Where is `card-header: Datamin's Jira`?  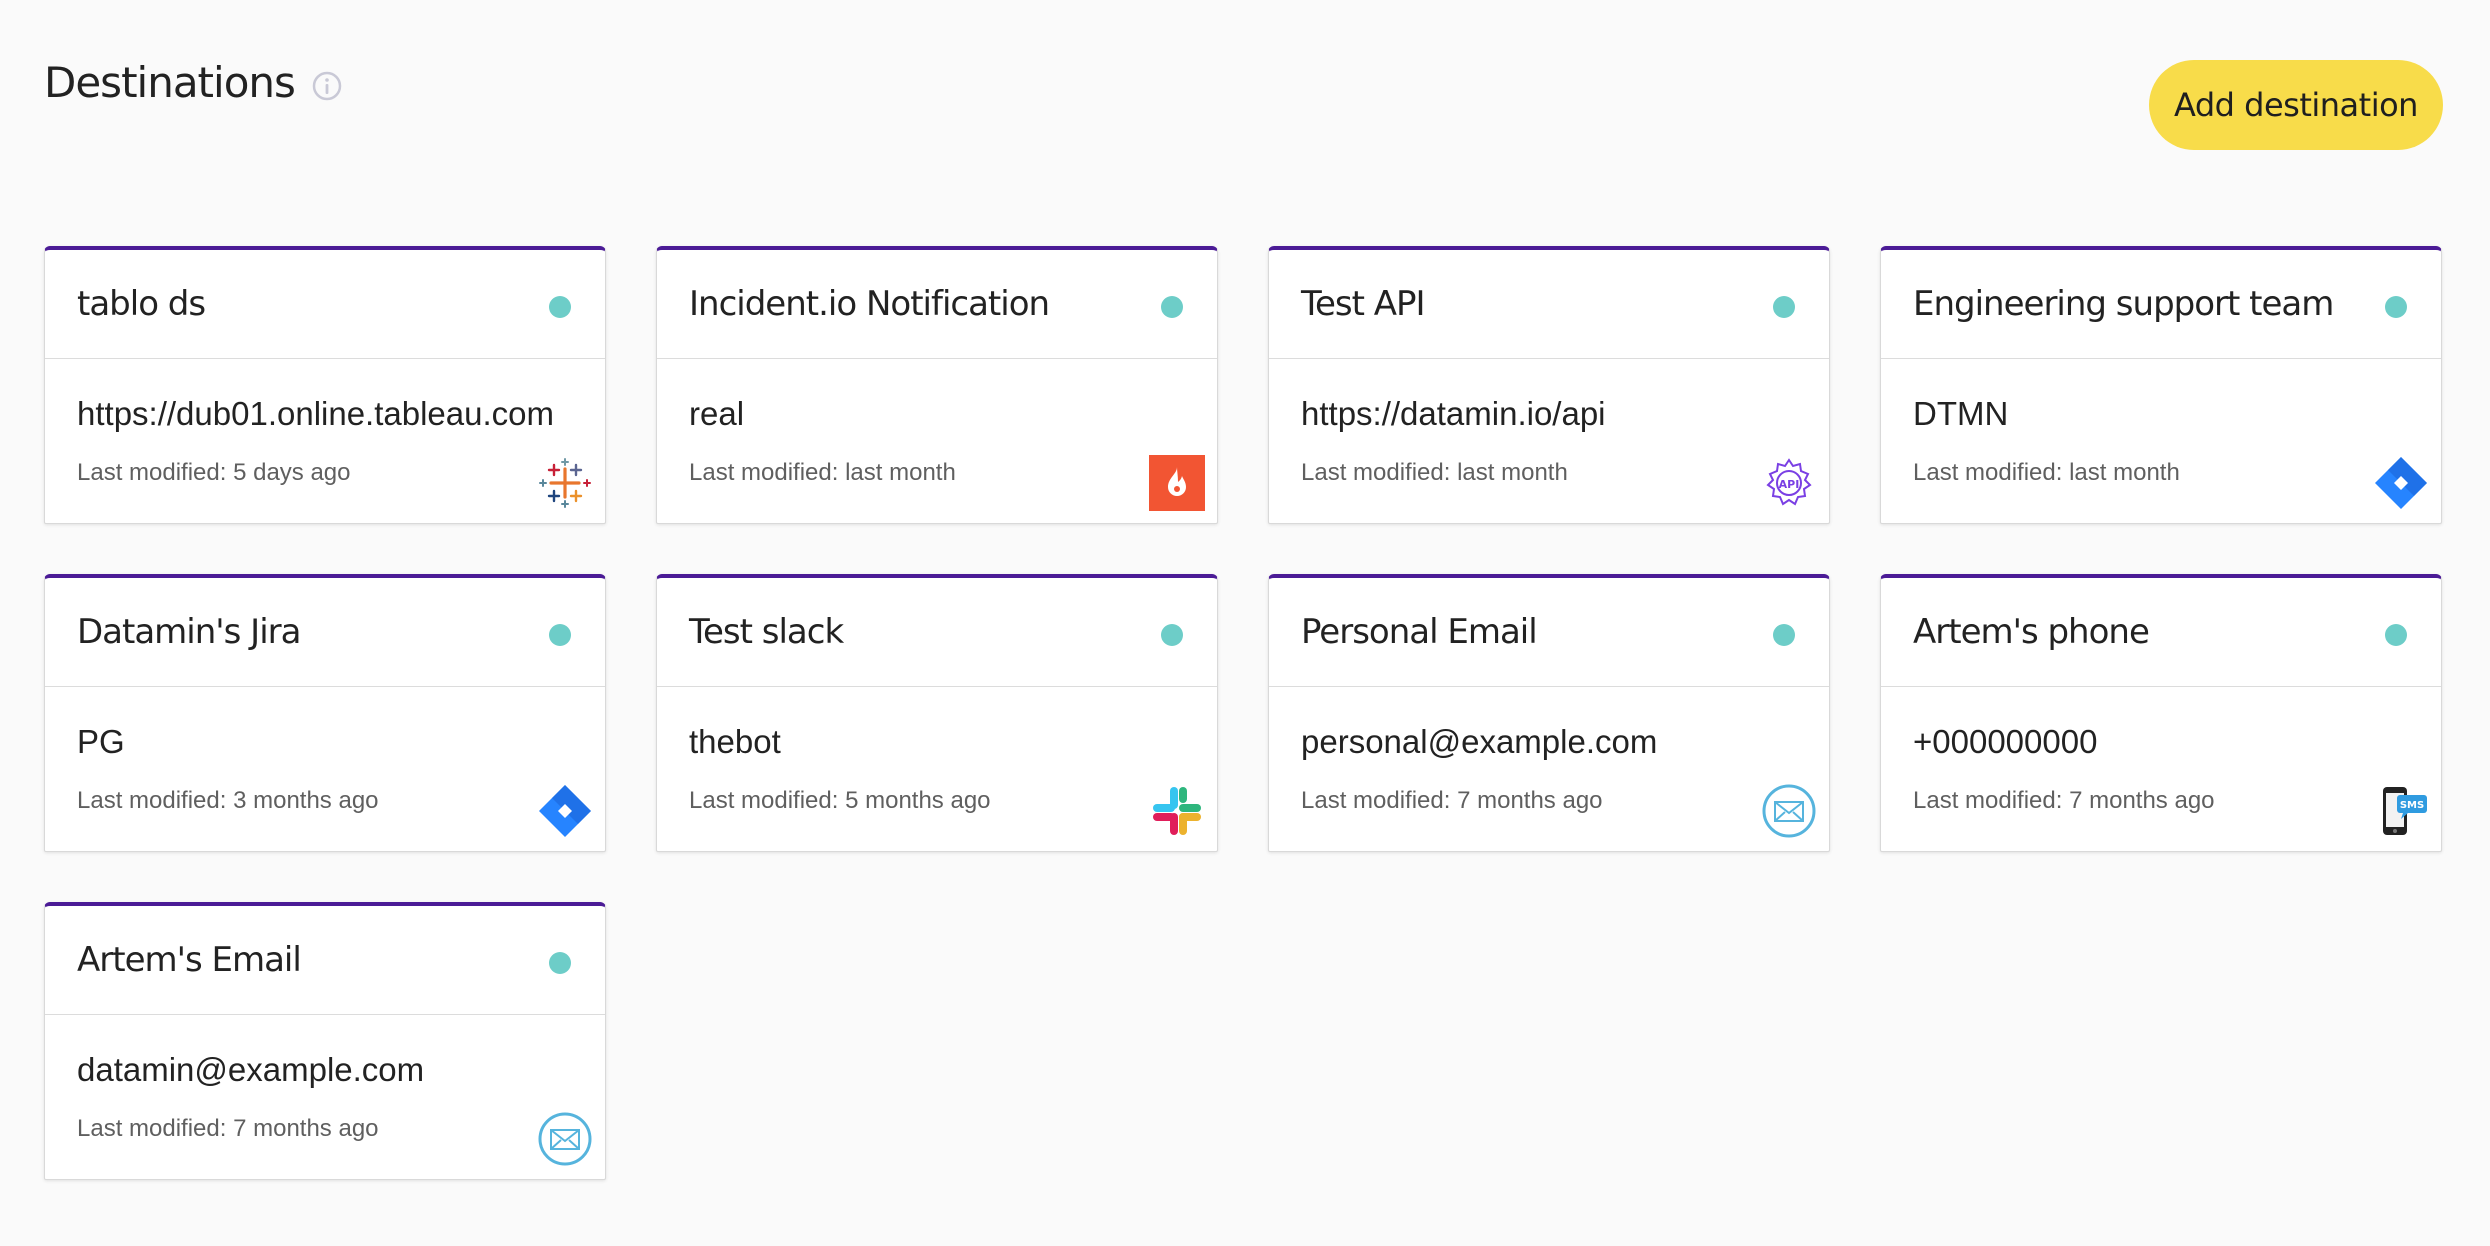
card-header: Datamin's Jira is located at coordinates (325, 632).